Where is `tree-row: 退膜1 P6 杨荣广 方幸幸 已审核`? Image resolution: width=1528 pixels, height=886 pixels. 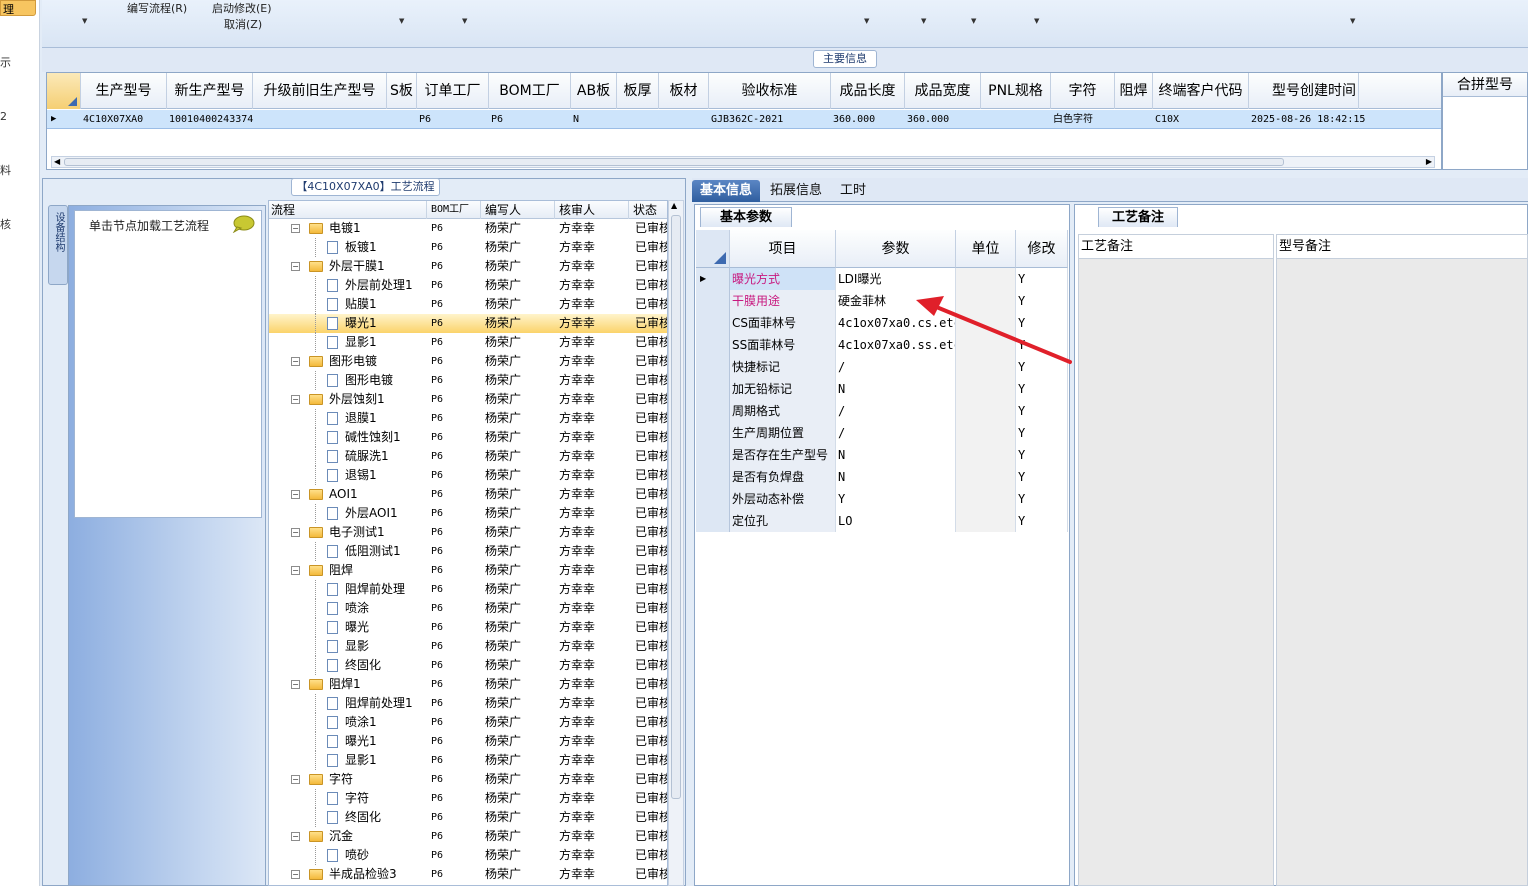
tree-row: 退膜1 P6 杨荣广 方幸幸 已审核 is located at coordinates (468, 418).